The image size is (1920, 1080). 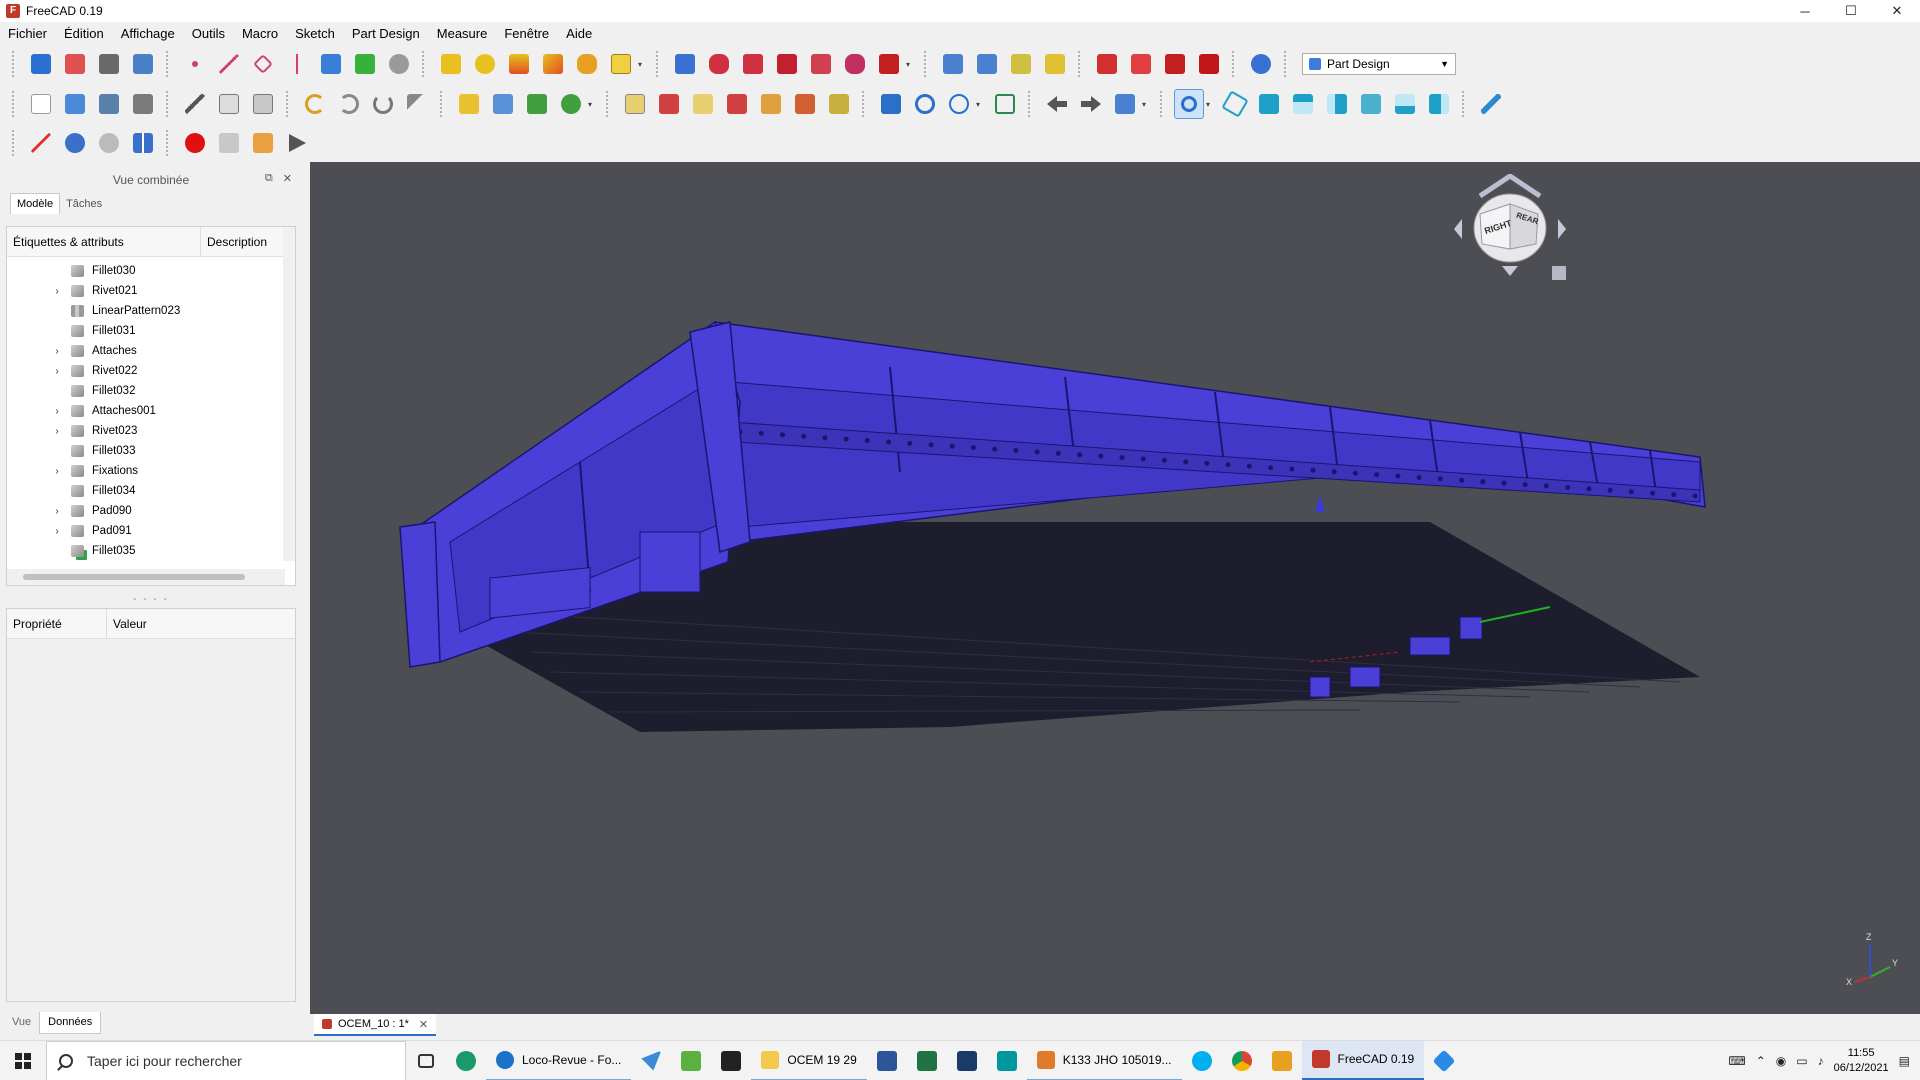 I want to click on loft-button, so click(x=519, y=64).